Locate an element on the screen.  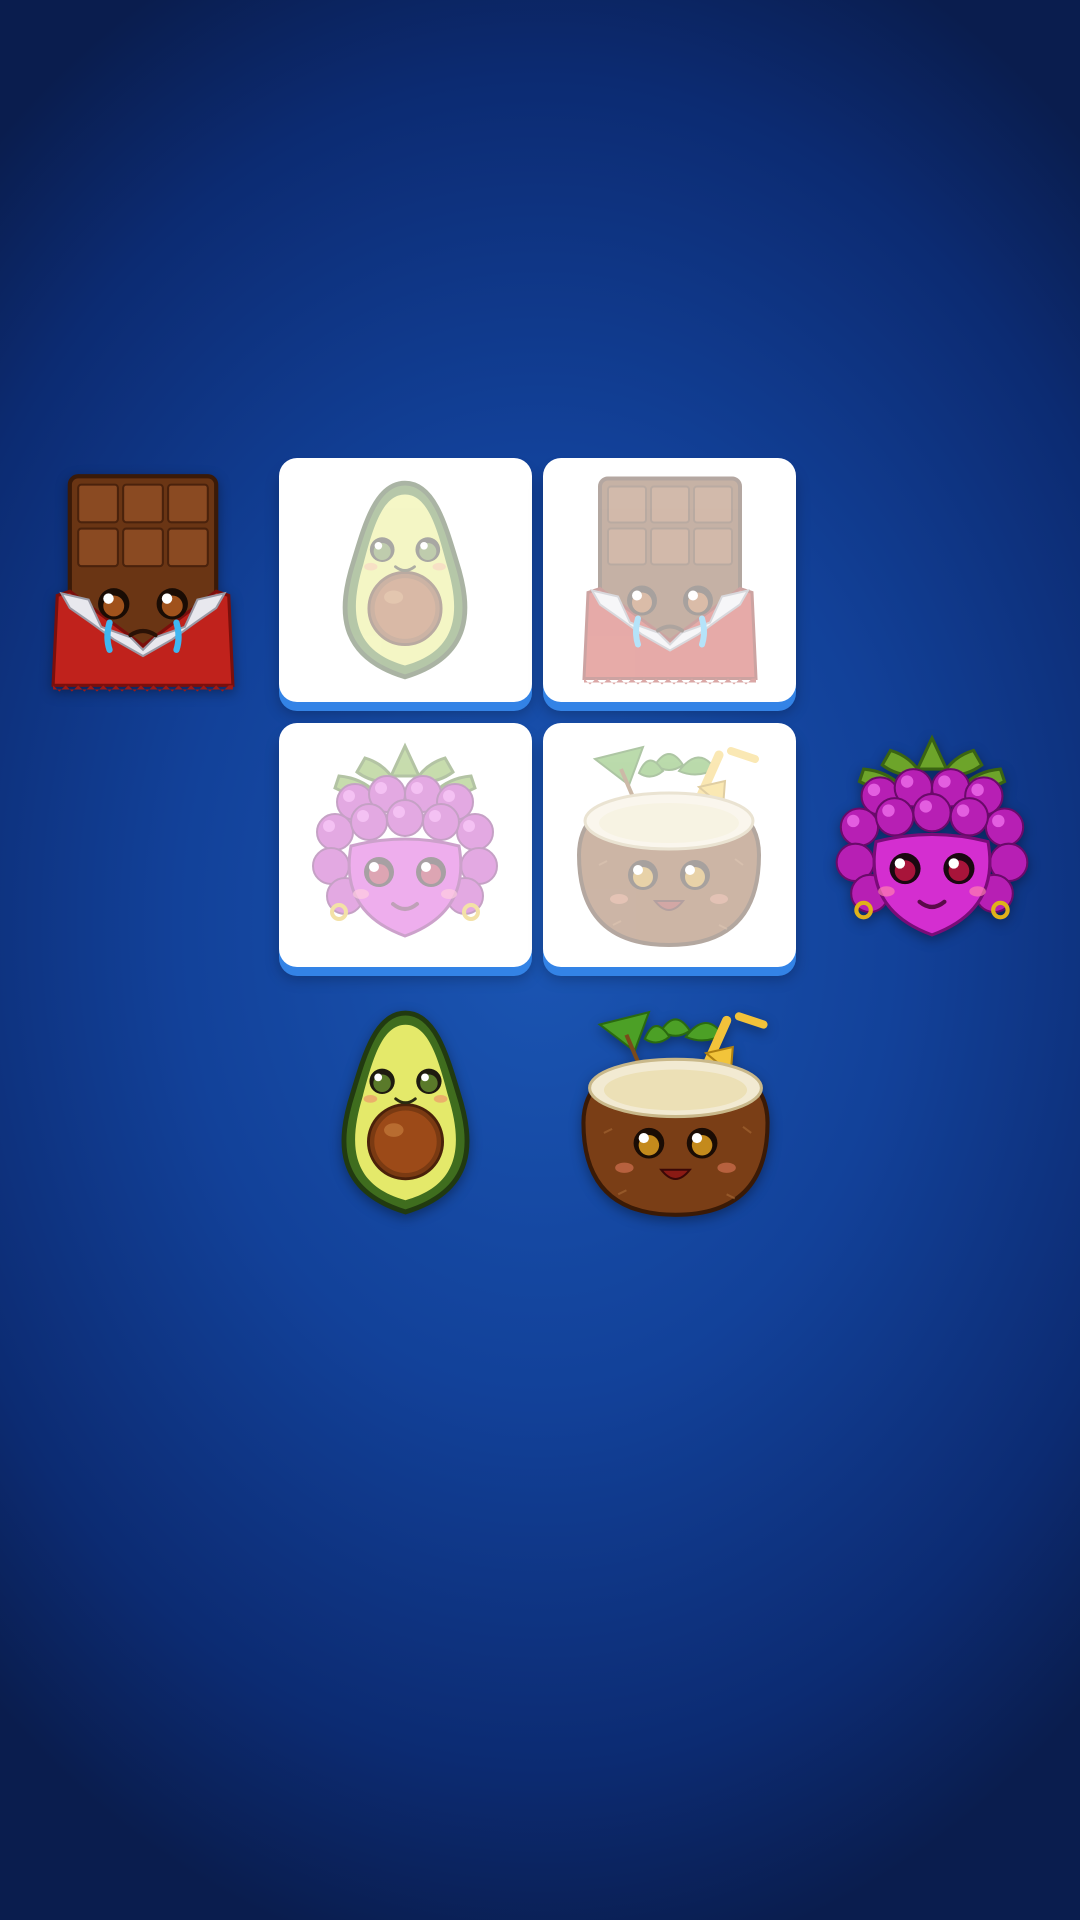
piece-avocado is located at coordinates (405, 1112).